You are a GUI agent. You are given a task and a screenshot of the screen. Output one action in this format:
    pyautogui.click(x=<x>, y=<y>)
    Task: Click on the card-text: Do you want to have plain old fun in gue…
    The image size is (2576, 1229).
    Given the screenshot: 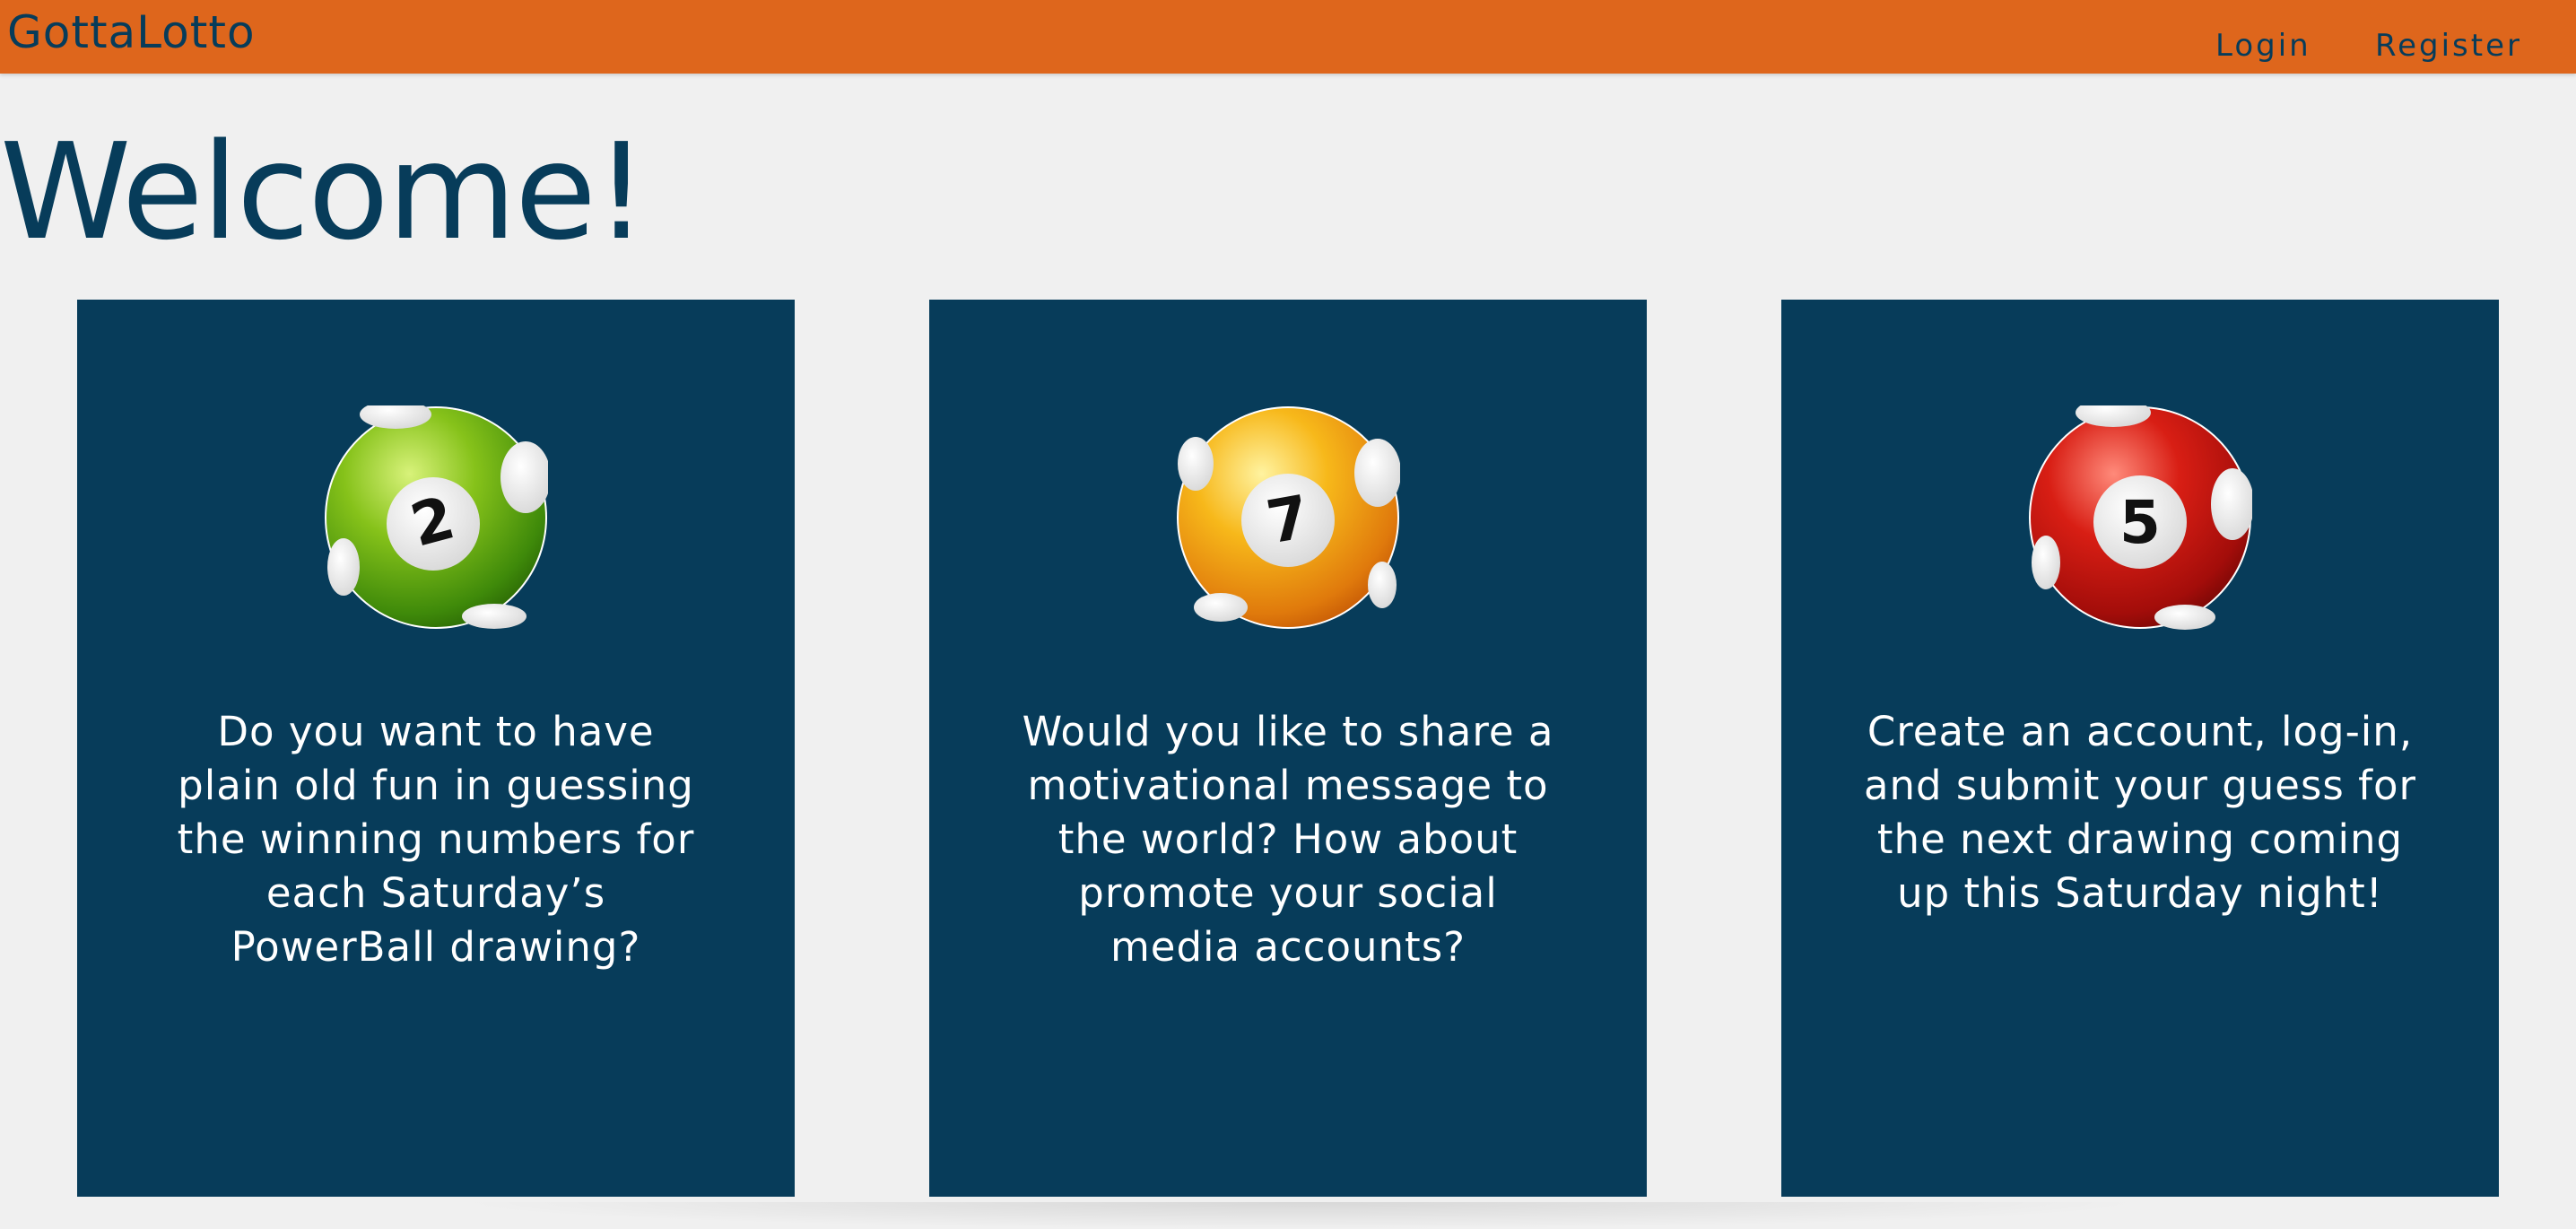 What is the action you would take?
    pyautogui.click(x=436, y=839)
    